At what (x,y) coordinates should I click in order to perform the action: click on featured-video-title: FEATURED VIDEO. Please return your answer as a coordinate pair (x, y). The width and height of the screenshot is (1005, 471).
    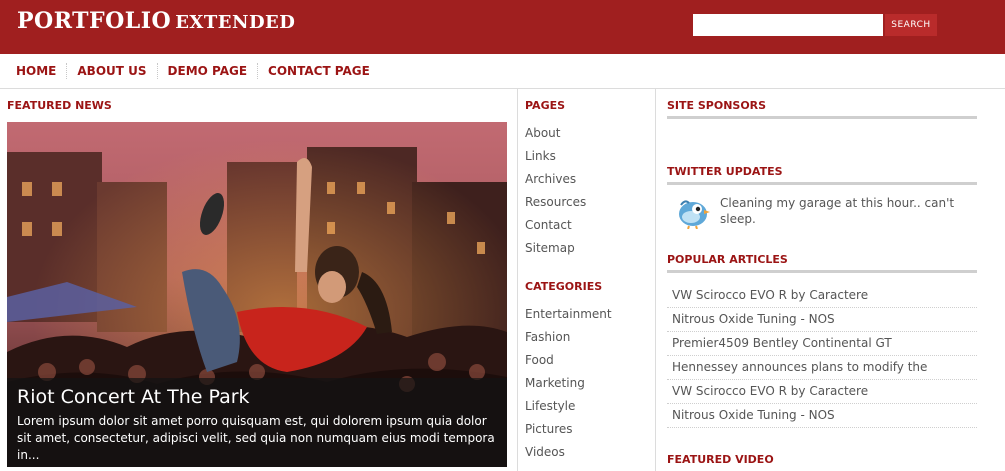
    Looking at the image, I should click on (720, 459).